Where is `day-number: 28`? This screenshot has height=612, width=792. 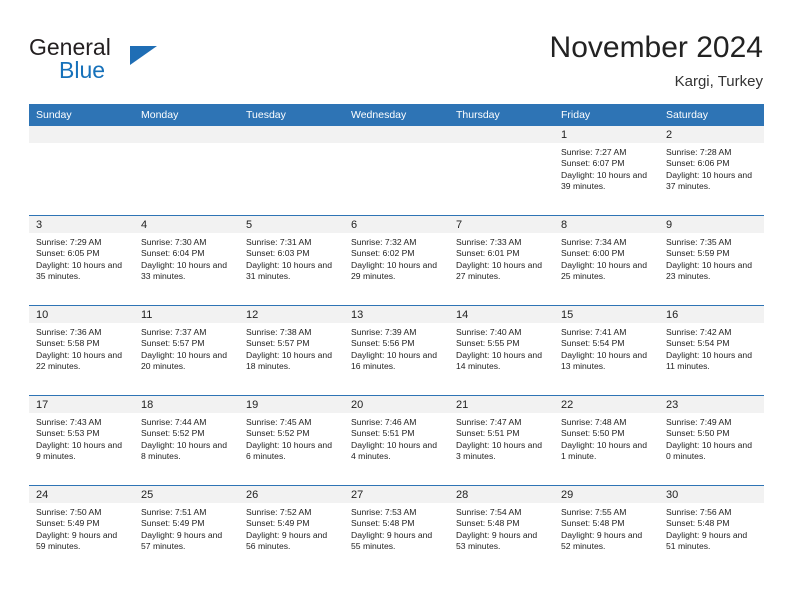
day-number: 28 is located at coordinates (501, 494).